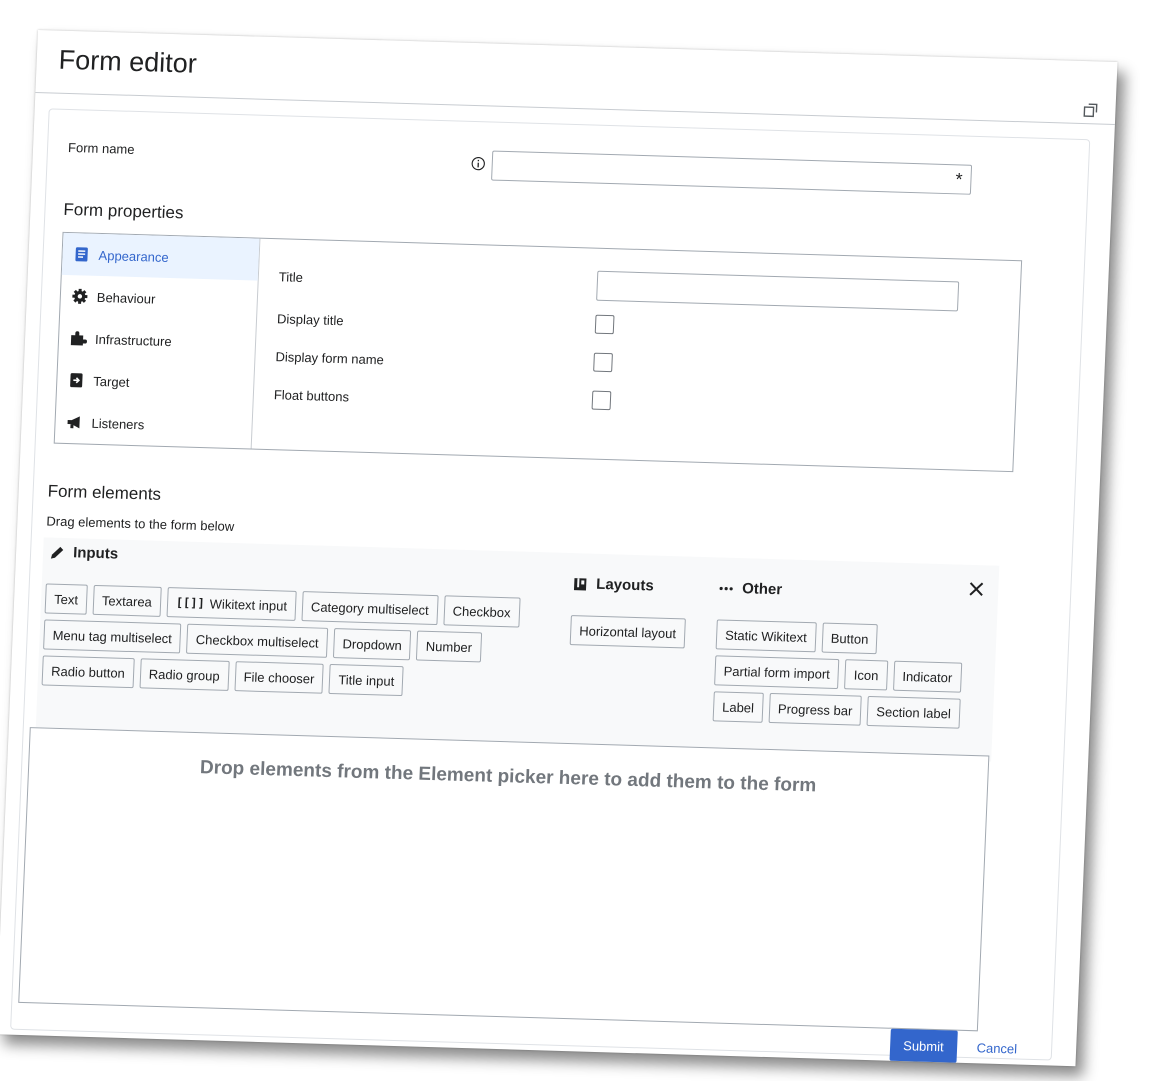 This screenshot has width=1160, height=1081. Describe the element at coordinates (78, 338) in the screenshot. I see `puzzle-icon` at that location.